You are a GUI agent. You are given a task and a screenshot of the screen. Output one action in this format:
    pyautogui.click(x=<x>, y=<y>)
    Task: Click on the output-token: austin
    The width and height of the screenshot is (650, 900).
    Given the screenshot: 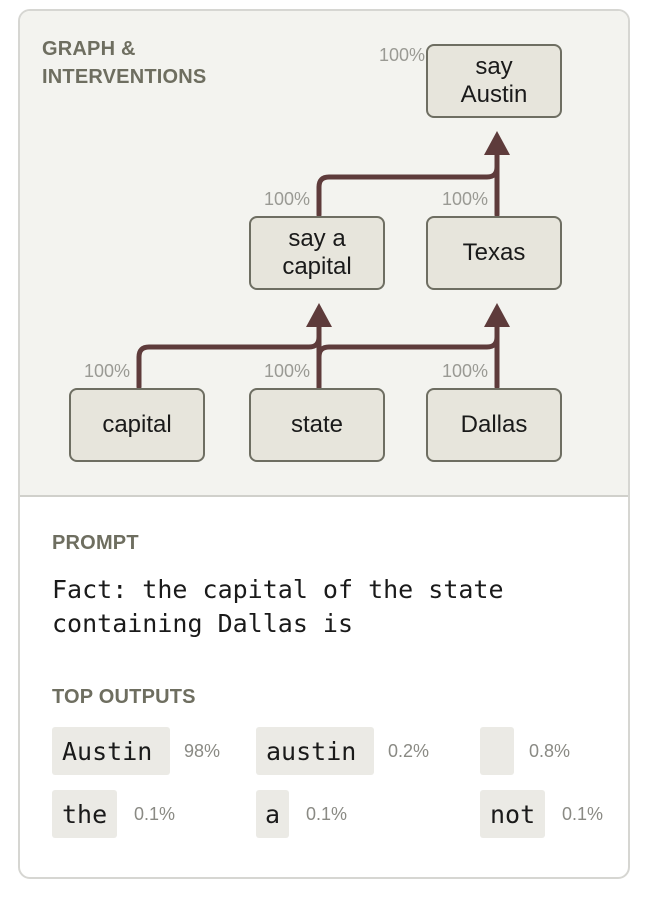 What is the action you would take?
    pyautogui.click(x=315, y=751)
    